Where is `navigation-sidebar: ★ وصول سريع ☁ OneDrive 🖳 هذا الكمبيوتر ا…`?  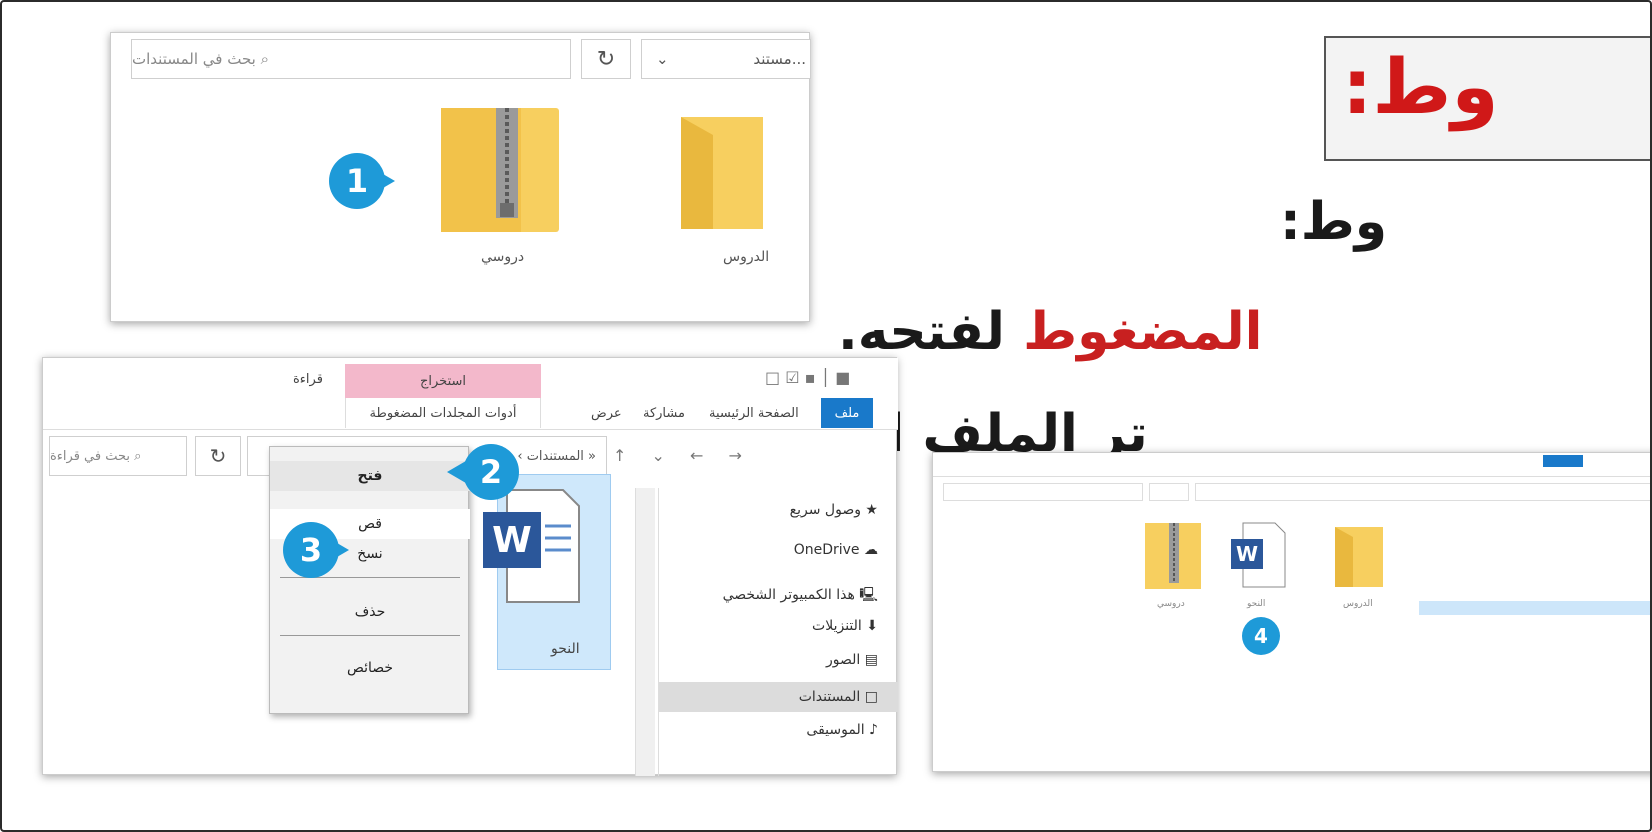
navigation-sidebar: ★ وصول سريع ☁ OneDrive 🖳 هذا الكمبيوتر ا… is located at coordinates (778, 632).